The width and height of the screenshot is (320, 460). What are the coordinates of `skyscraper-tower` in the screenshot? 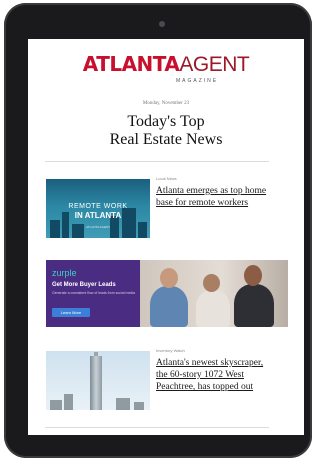 It's located at (96, 383).